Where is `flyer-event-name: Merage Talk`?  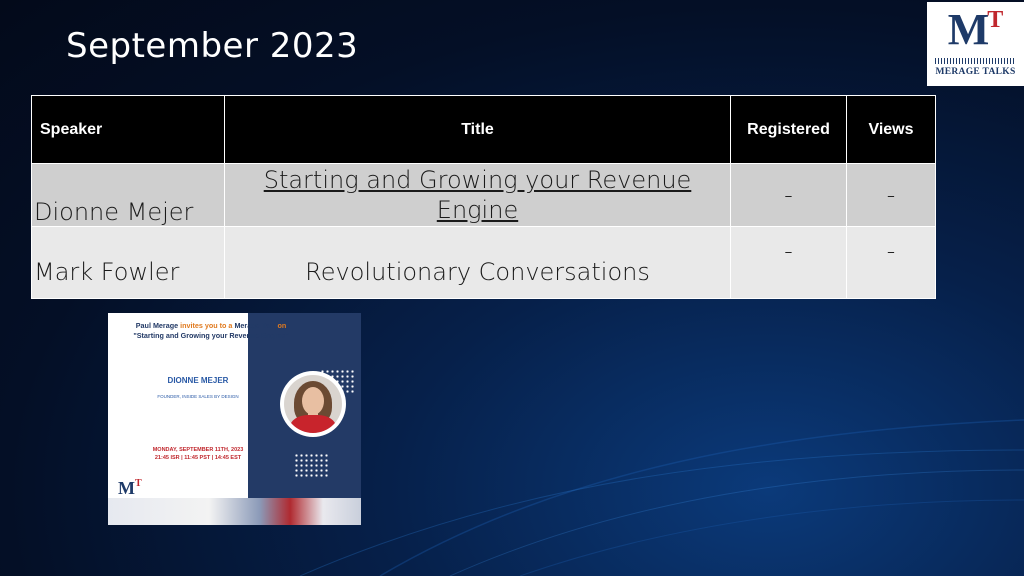
flyer-event-name: Merage Talk is located at coordinates (255, 325).